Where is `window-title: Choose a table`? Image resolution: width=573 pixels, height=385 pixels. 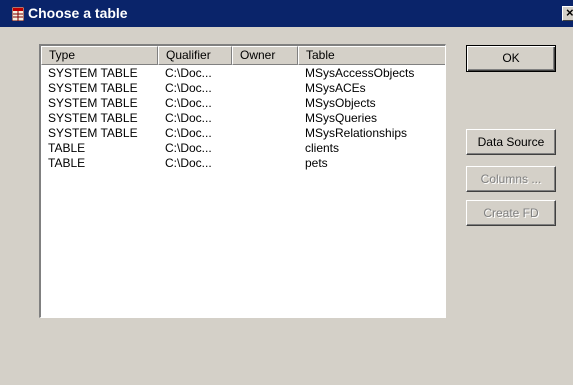 window-title: Choose a table is located at coordinates (78, 13).